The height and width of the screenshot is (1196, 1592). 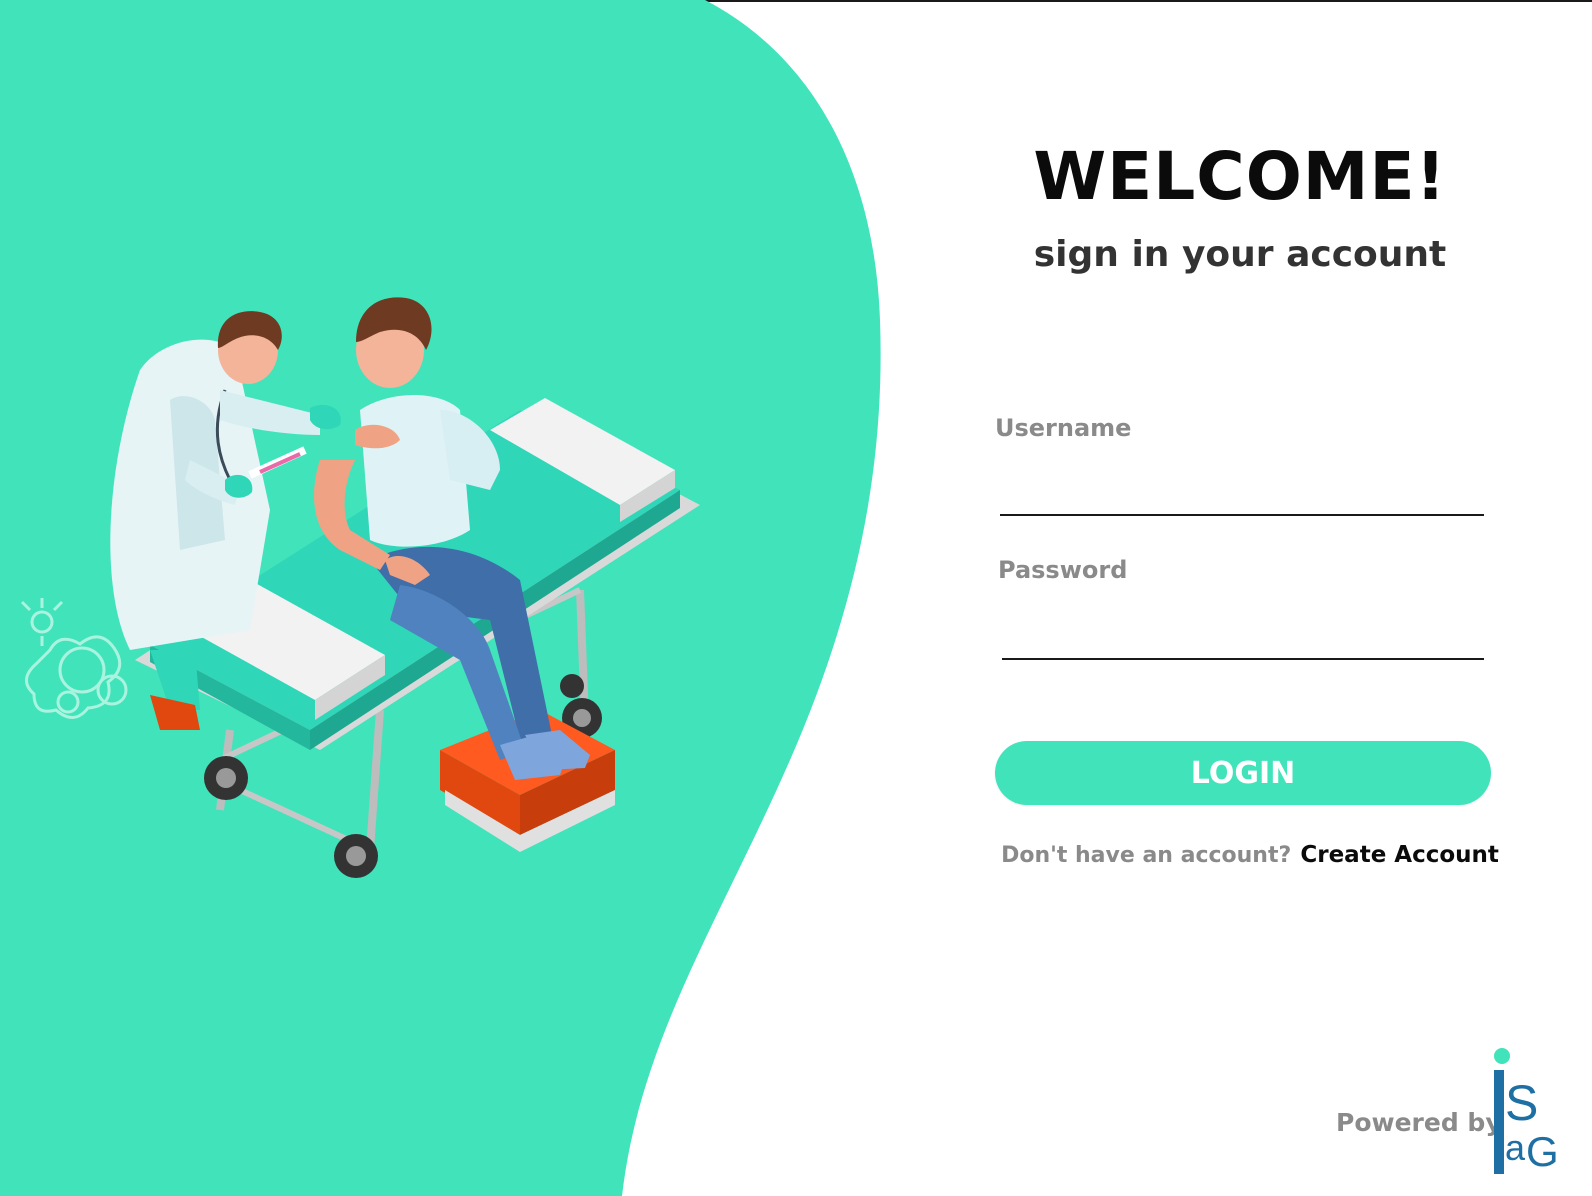 I want to click on isag-logo: S a G, so click(x=1525, y=1111).